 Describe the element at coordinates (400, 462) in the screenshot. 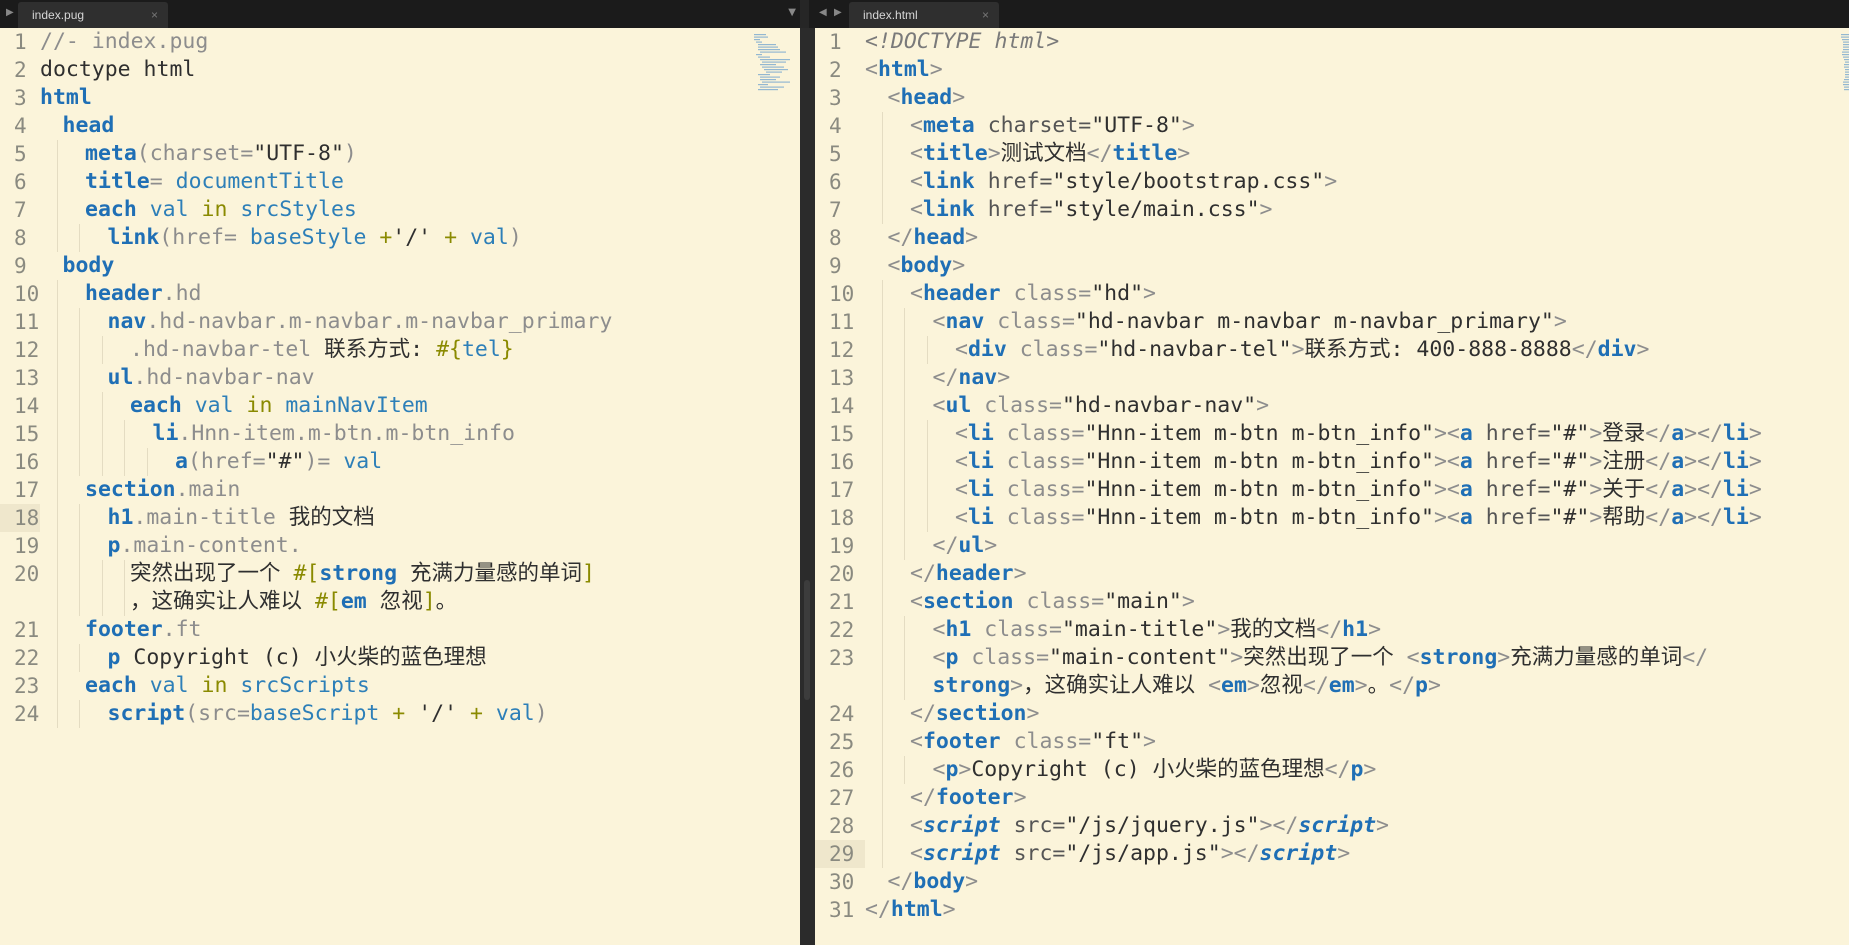

I see `code-line: 16 a(href="#")= val` at that location.